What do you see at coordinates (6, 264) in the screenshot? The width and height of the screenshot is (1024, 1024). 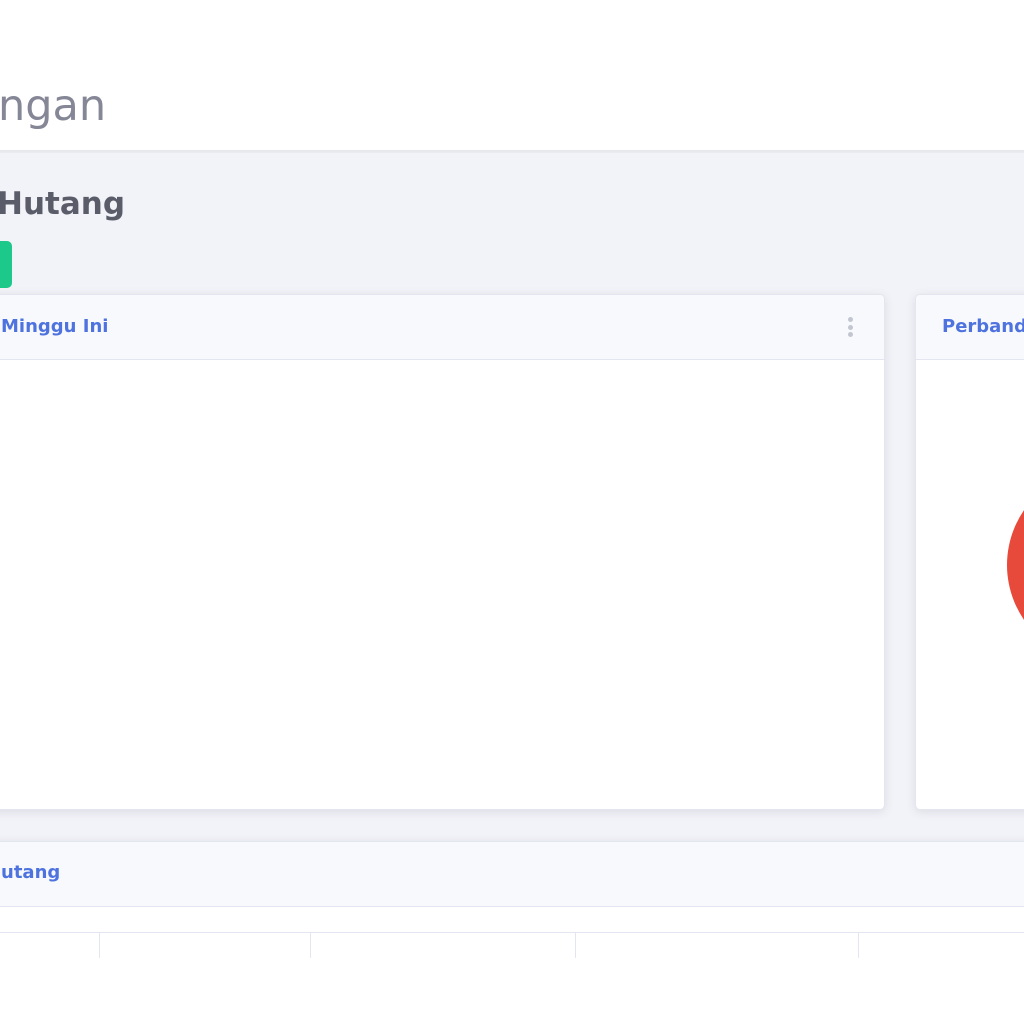 I see `add-debt-button` at bounding box center [6, 264].